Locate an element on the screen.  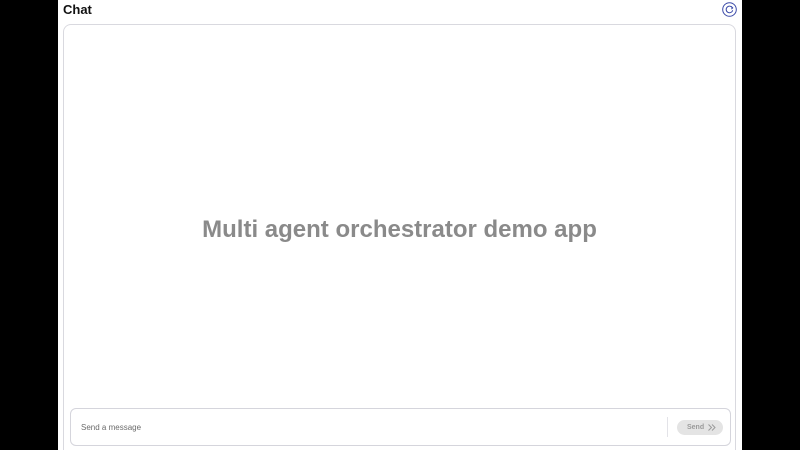
refresh-button is located at coordinates (729, 9).